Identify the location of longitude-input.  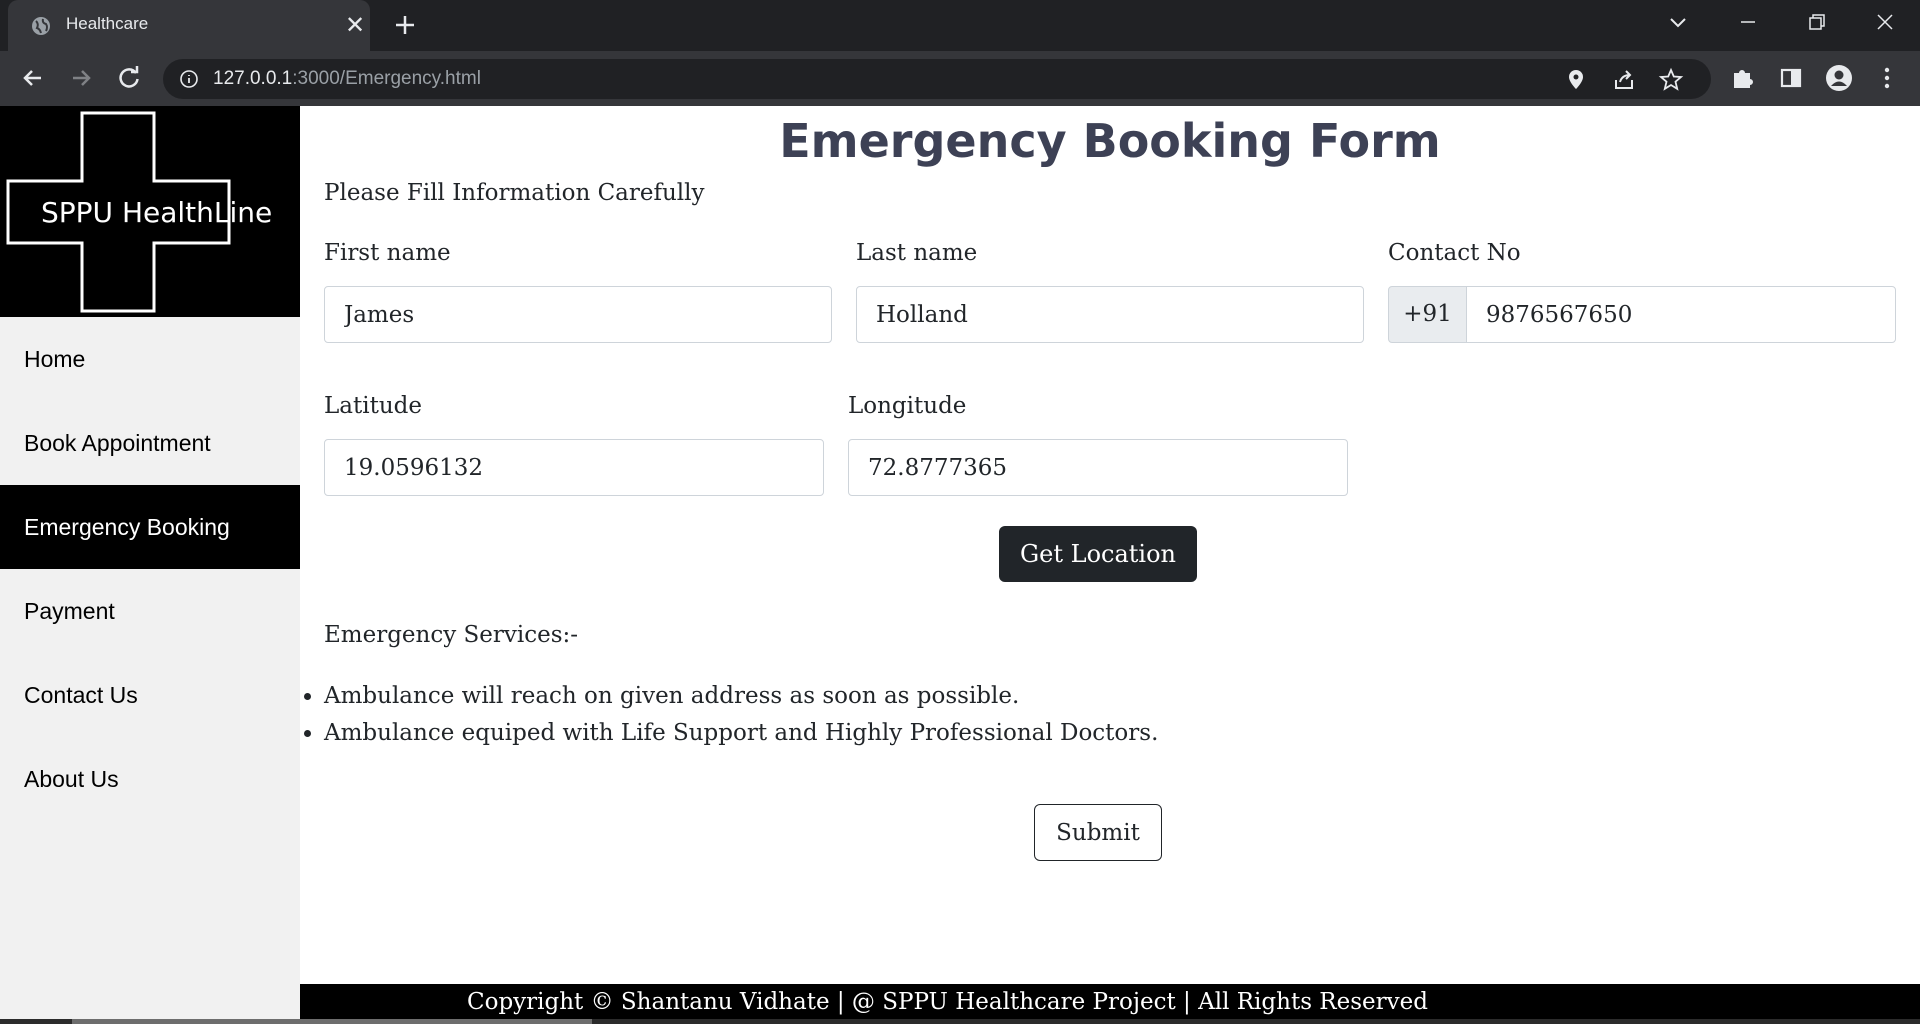
(1098, 467).